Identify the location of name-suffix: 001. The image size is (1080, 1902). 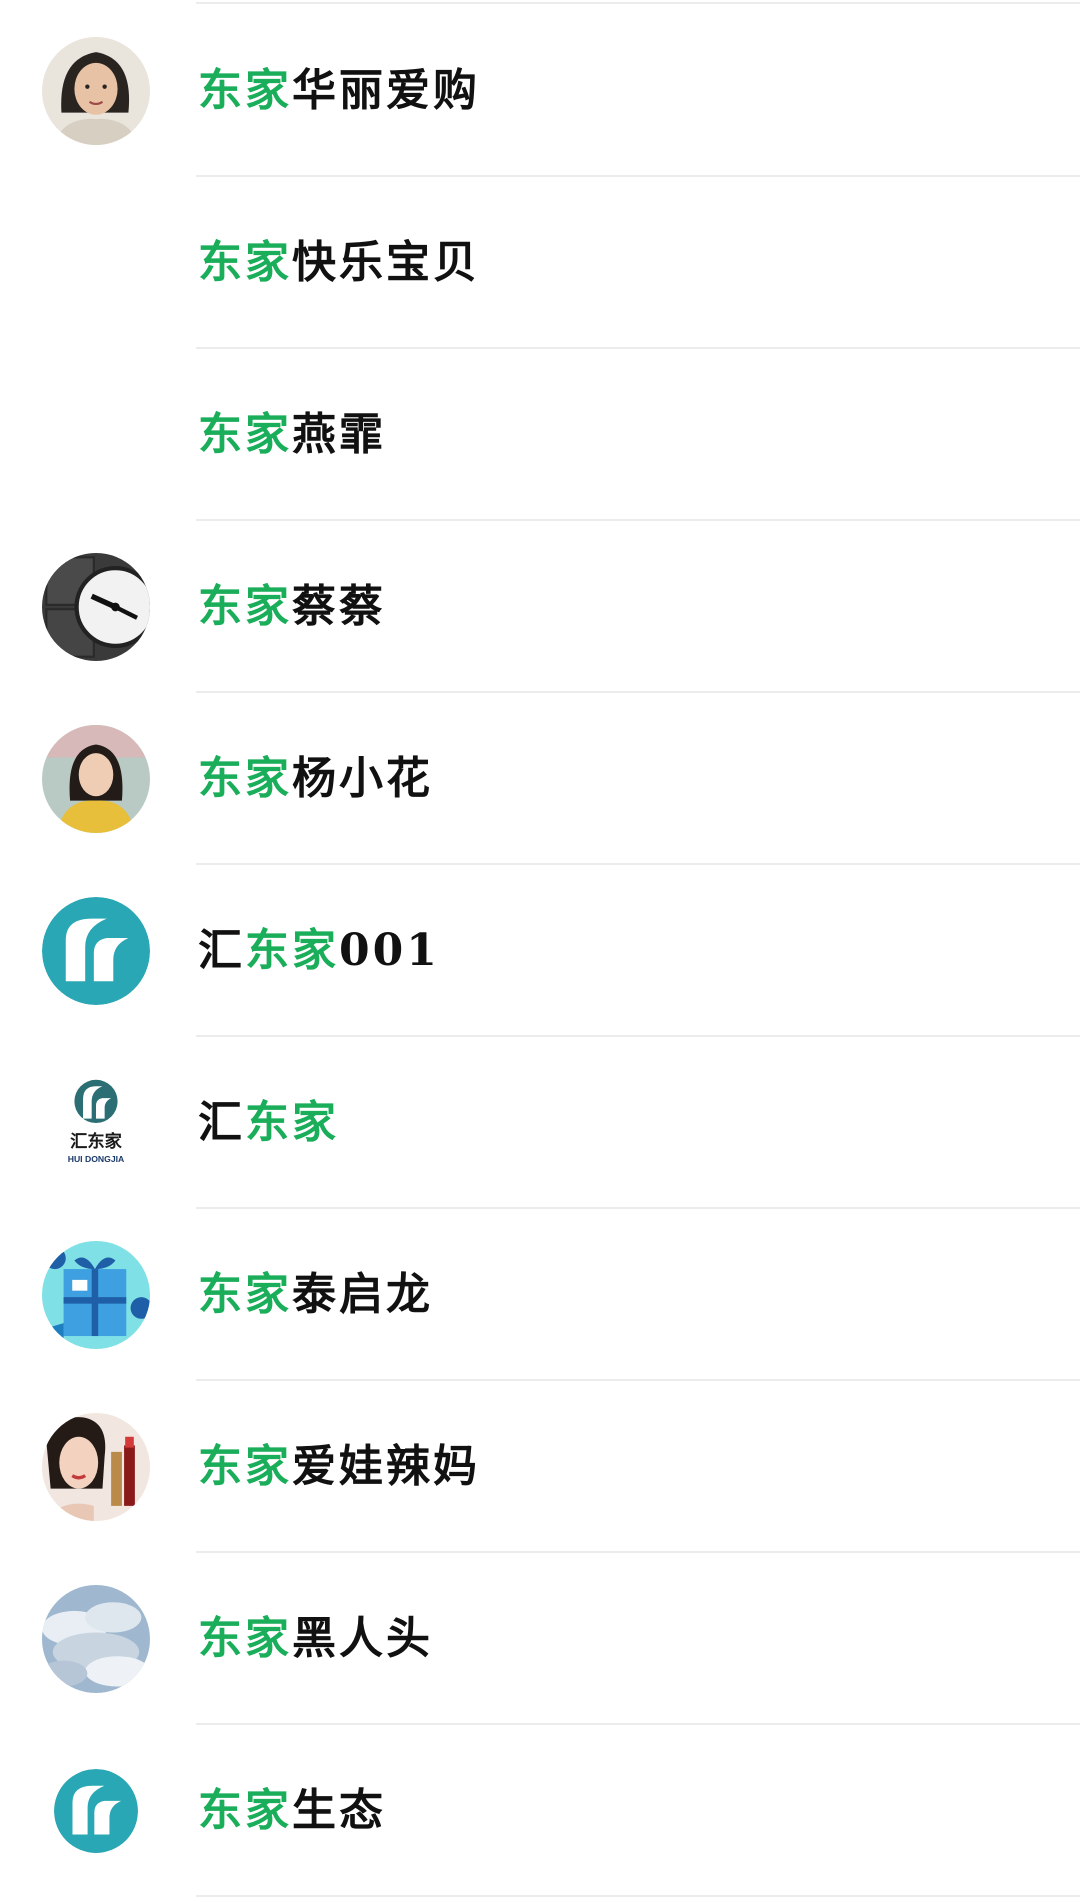
(389, 950).